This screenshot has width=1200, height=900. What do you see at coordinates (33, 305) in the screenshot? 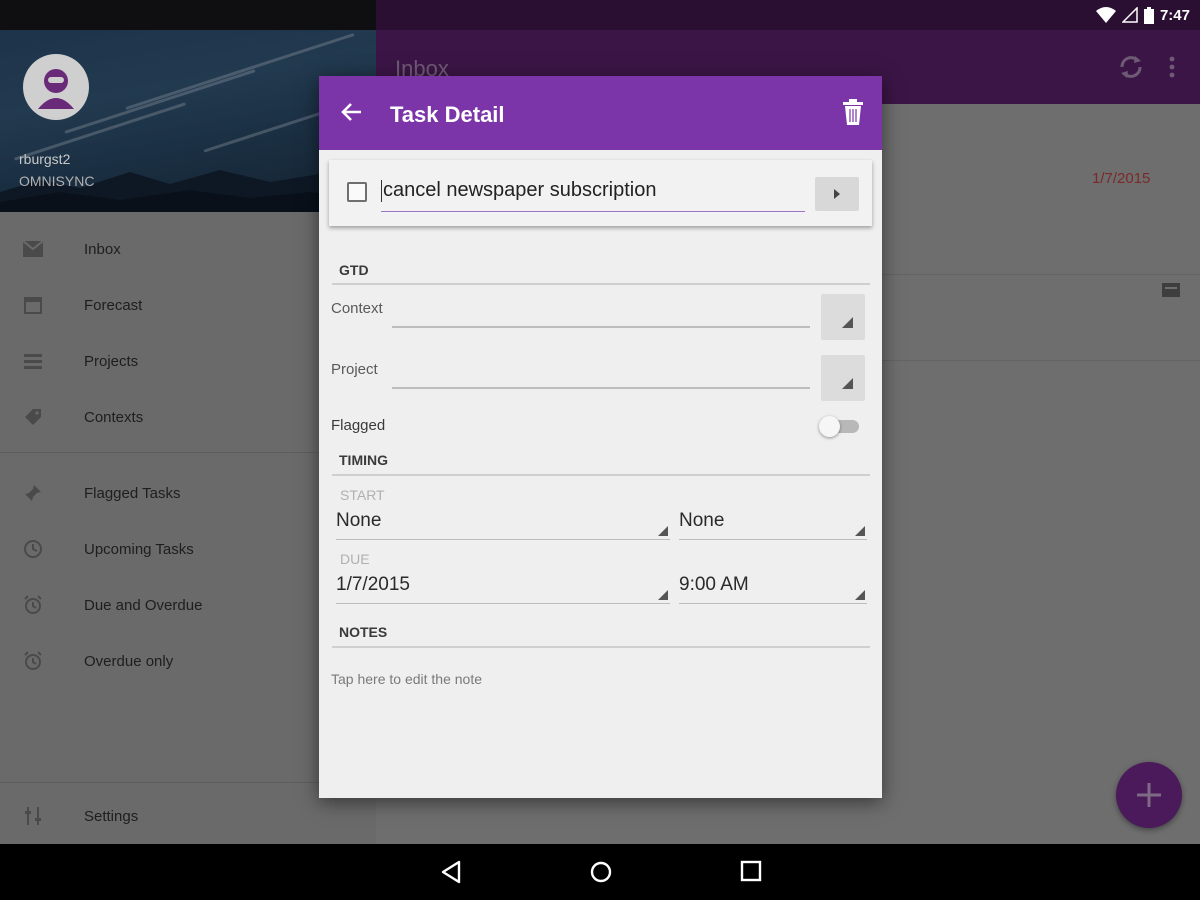
I see `calendar-icon` at bounding box center [33, 305].